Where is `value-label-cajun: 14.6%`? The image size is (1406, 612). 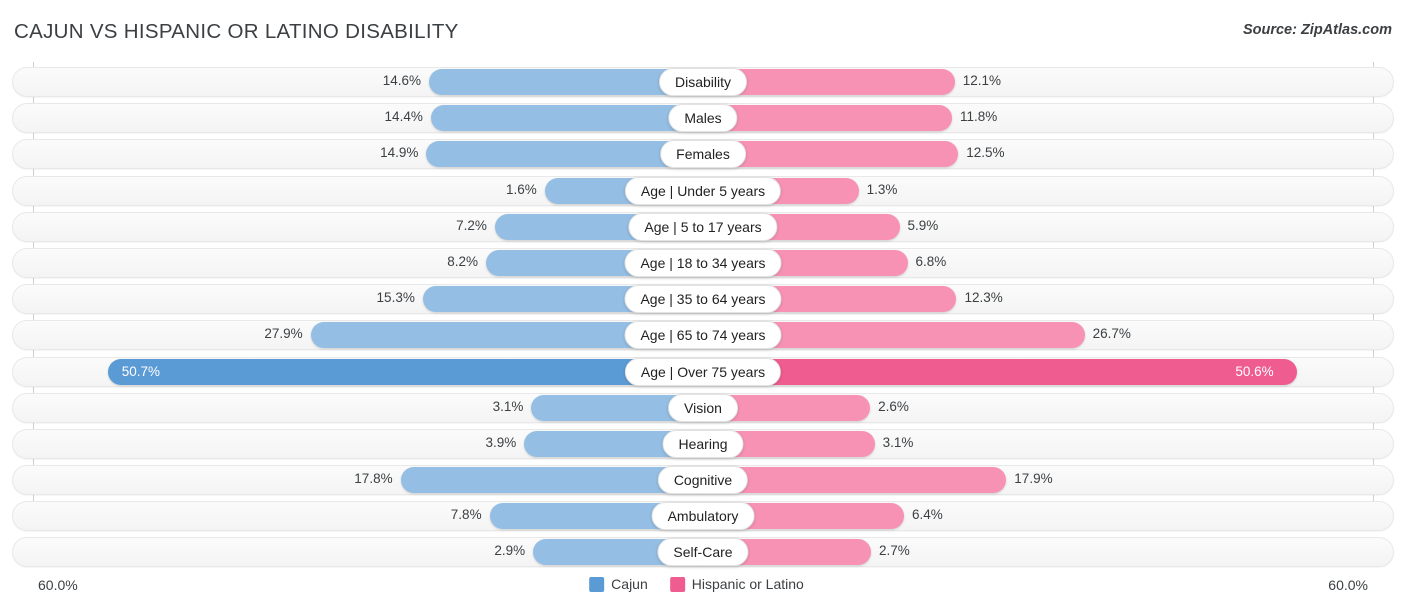
value-label-cajun: 14.6% is located at coordinates (402, 80).